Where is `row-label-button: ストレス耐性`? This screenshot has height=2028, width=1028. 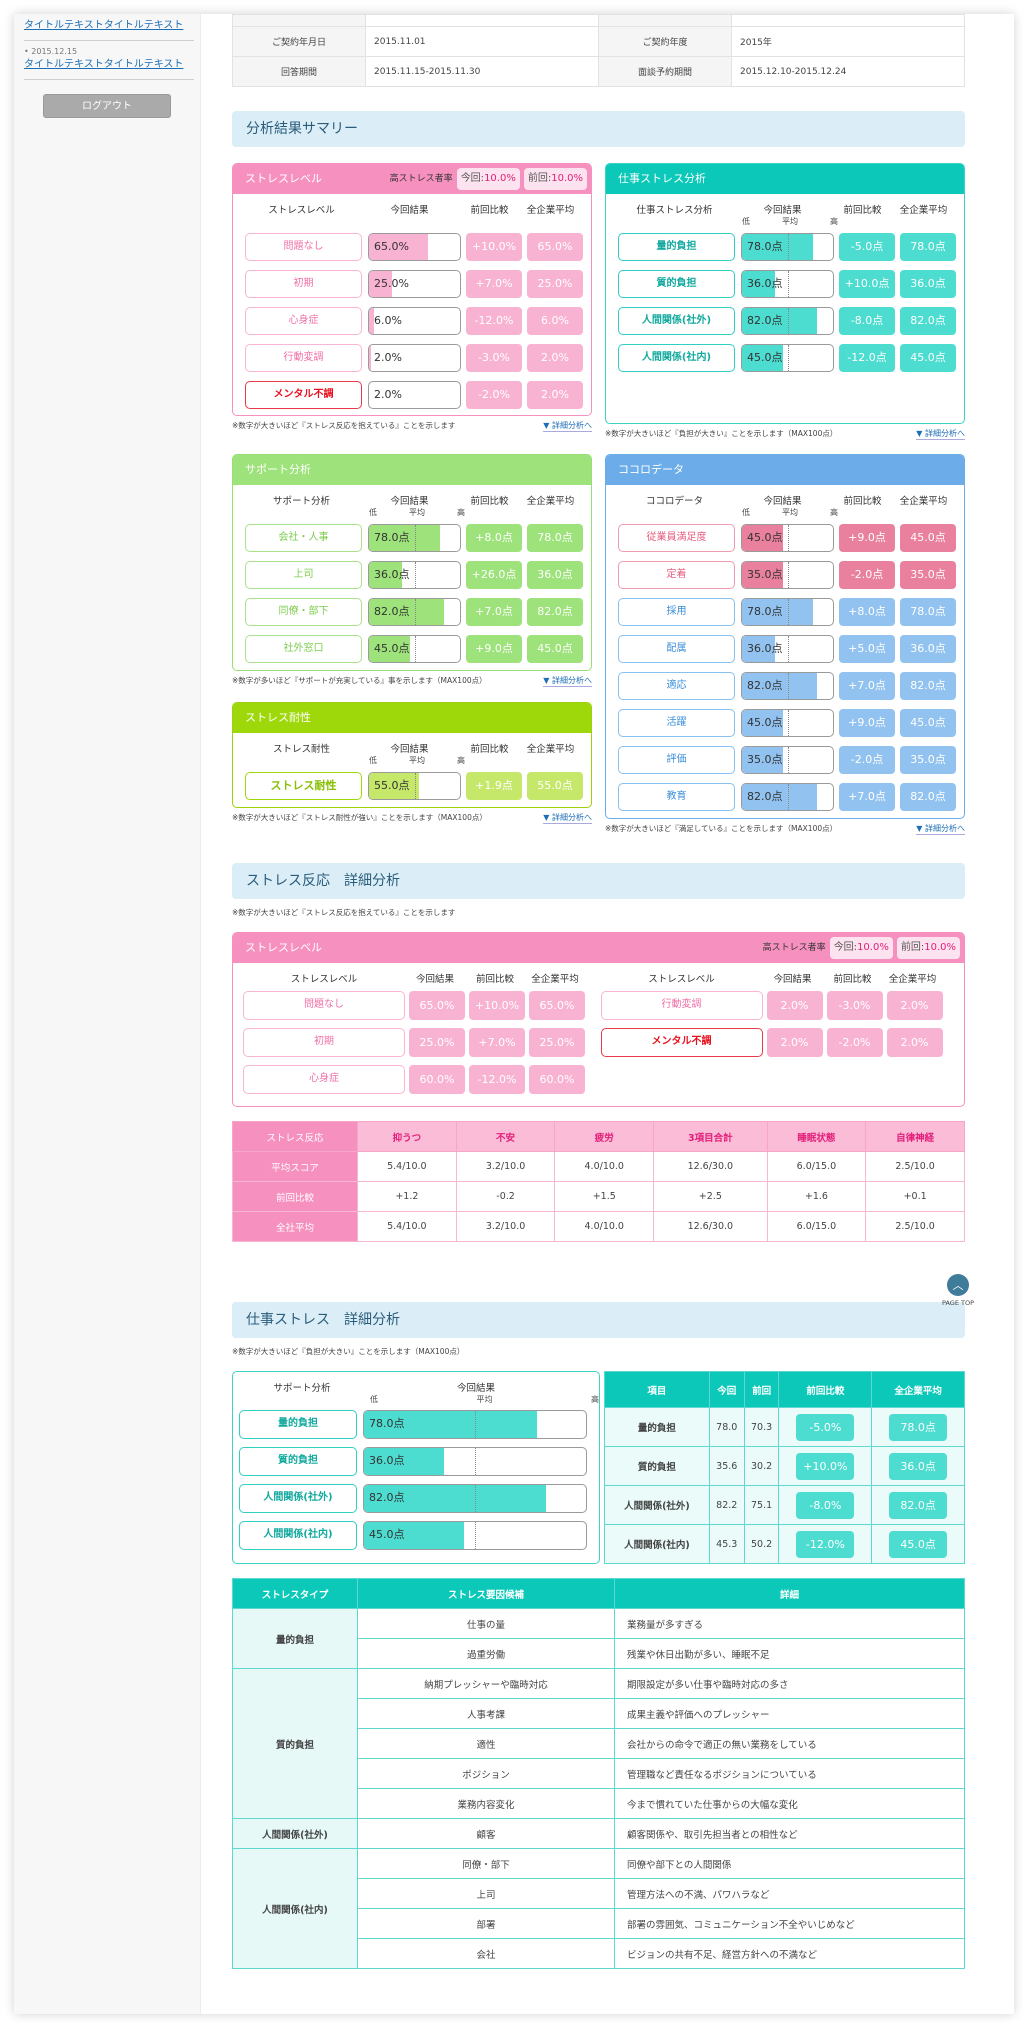
row-label-button: ストレス耐性 is located at coordinates (303, 785).